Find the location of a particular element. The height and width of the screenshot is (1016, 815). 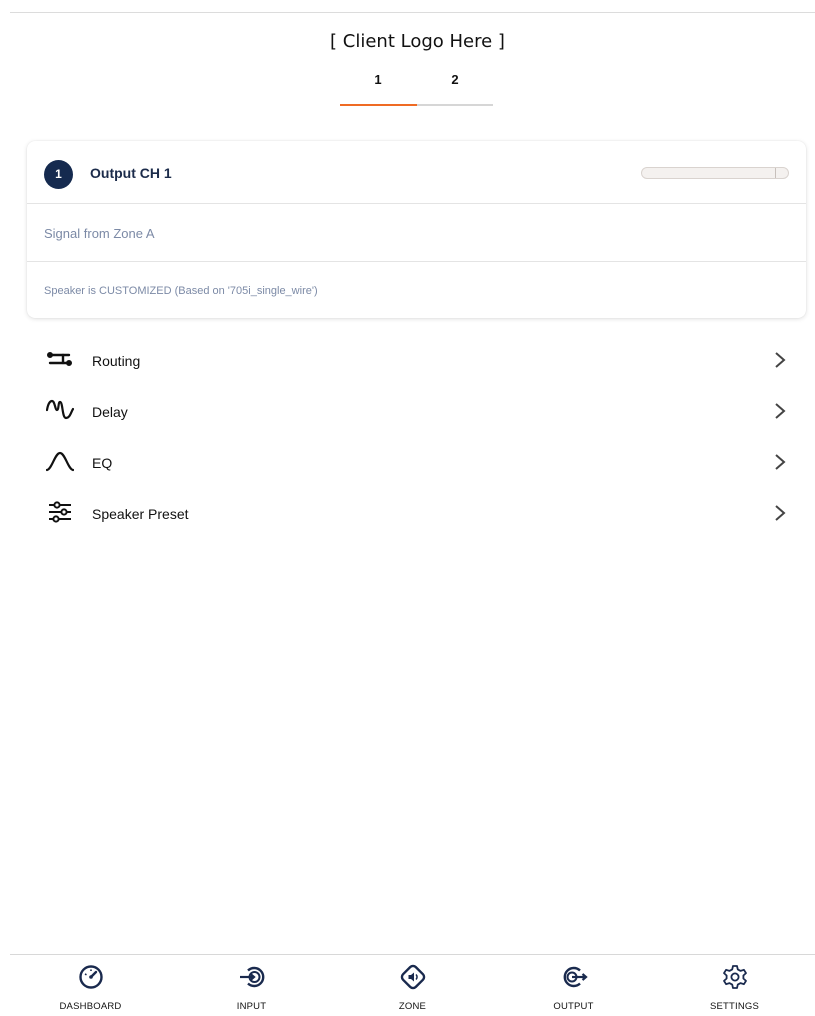

dashboard-icon is located at coordinates (90, 977).